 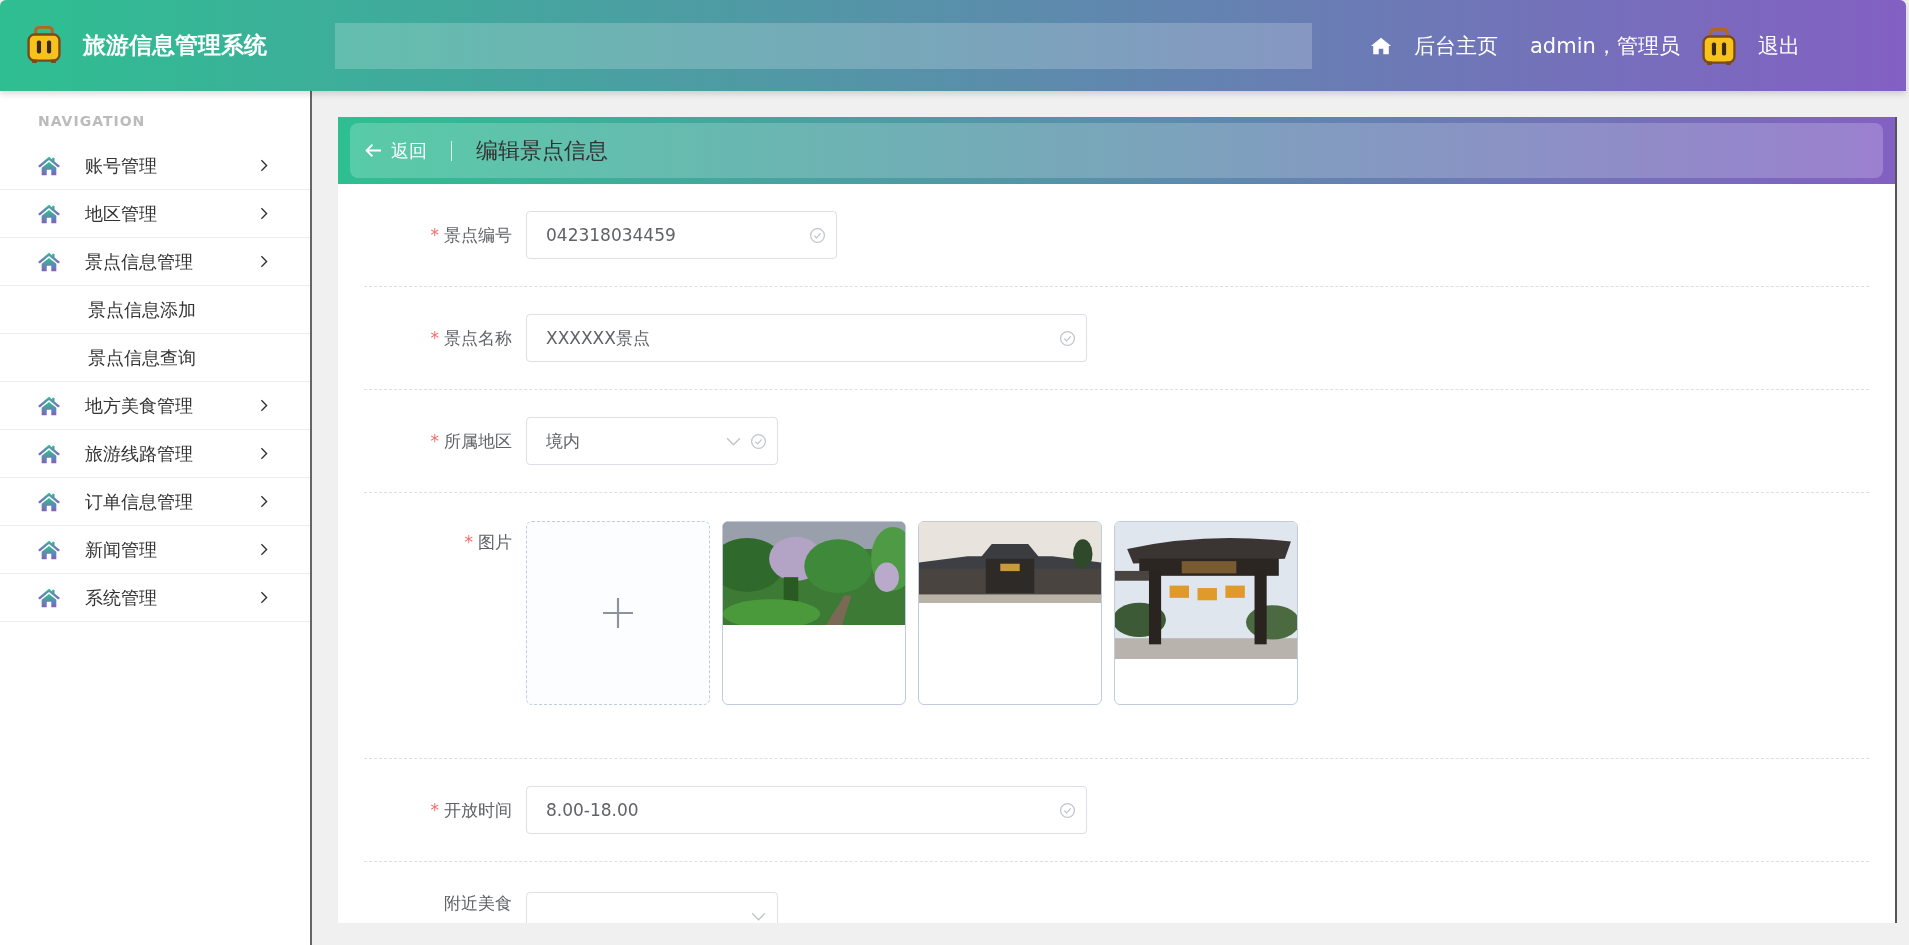 I want to click on home-link: 后台主页, so click(x=1456, y=45).